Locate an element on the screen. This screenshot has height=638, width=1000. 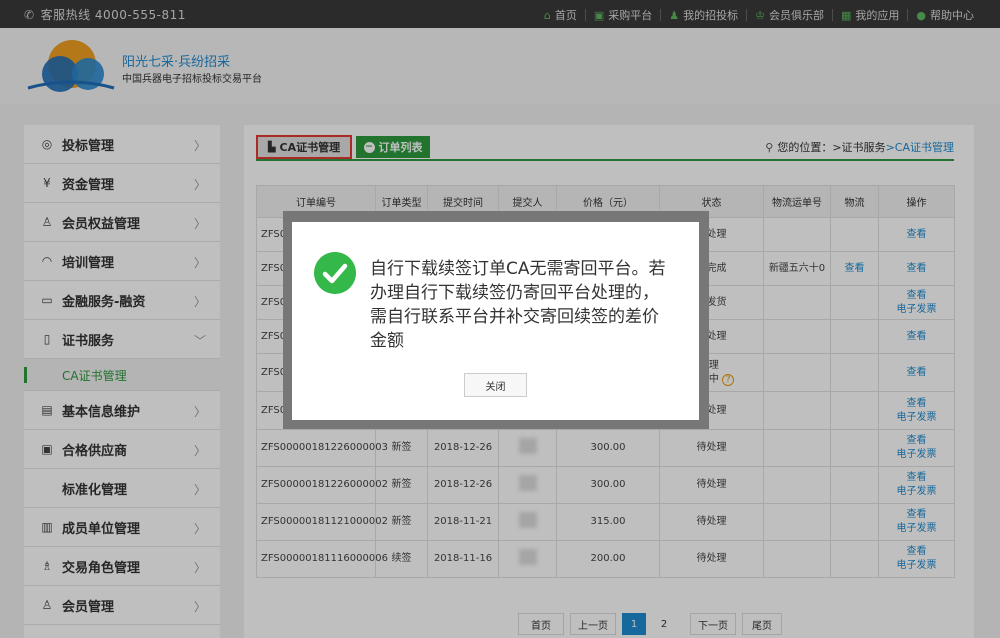
close-button: 关闭 is located at coordinates (495, 385).